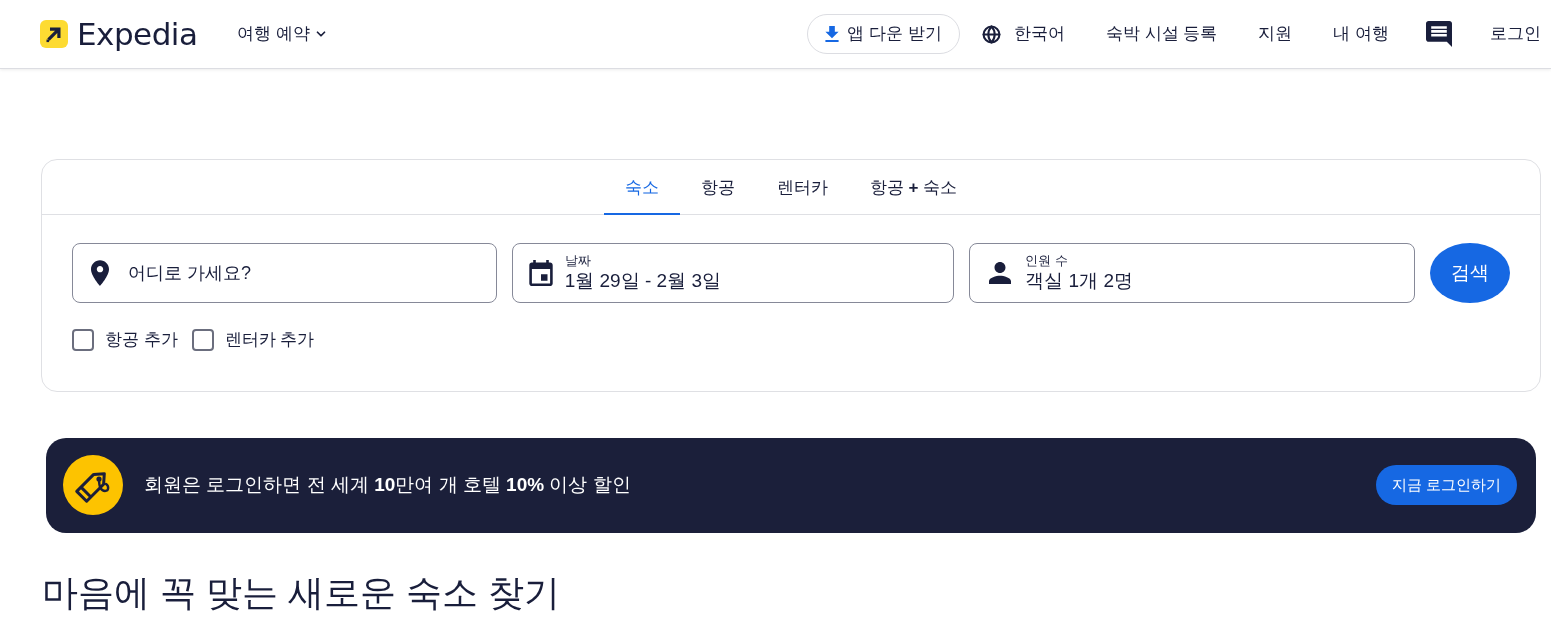 Image resolution: width=1551 pixels, height=626 pixels. What do you see at coordinates (1361, 34) in the screenshot?
I see `nav-link: 내 여행` at bounding box center [1361, 34].